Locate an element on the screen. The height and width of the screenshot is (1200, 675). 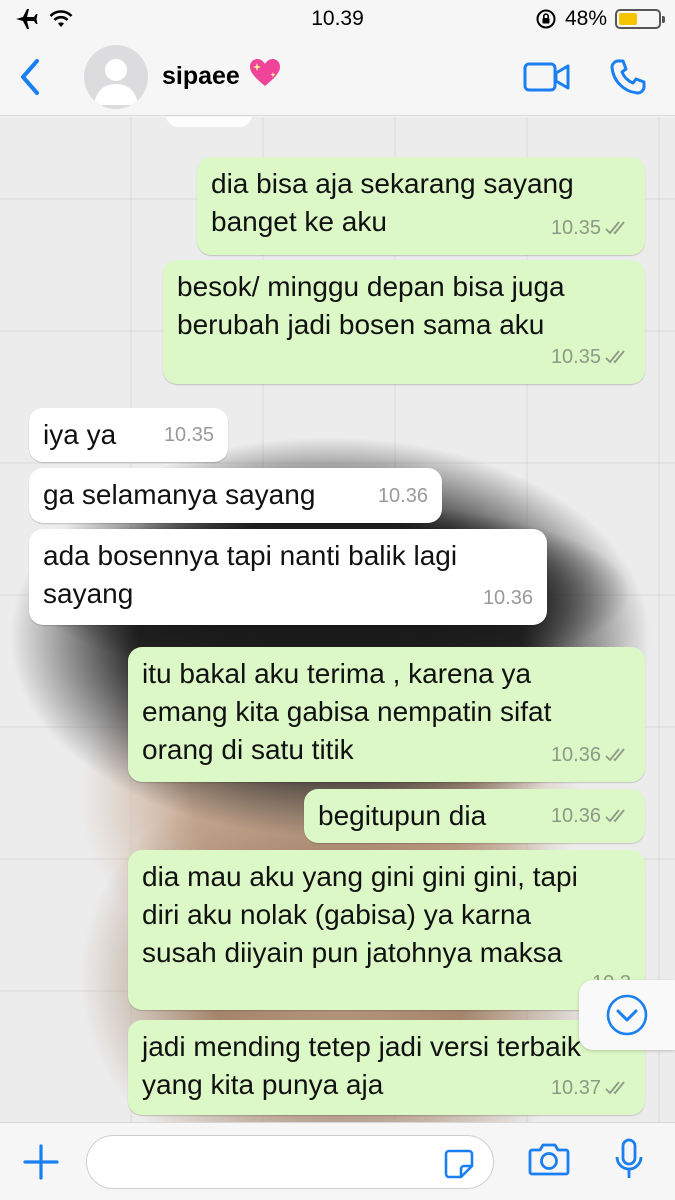
sparkling-heart-icon is located at coordinates (265, 76).